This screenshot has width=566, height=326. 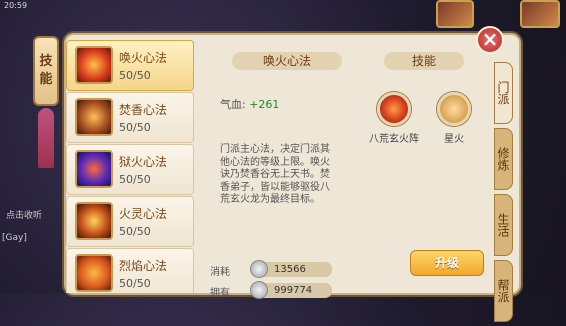 I want to click on close-button: ×, so click(x=490, y=40).